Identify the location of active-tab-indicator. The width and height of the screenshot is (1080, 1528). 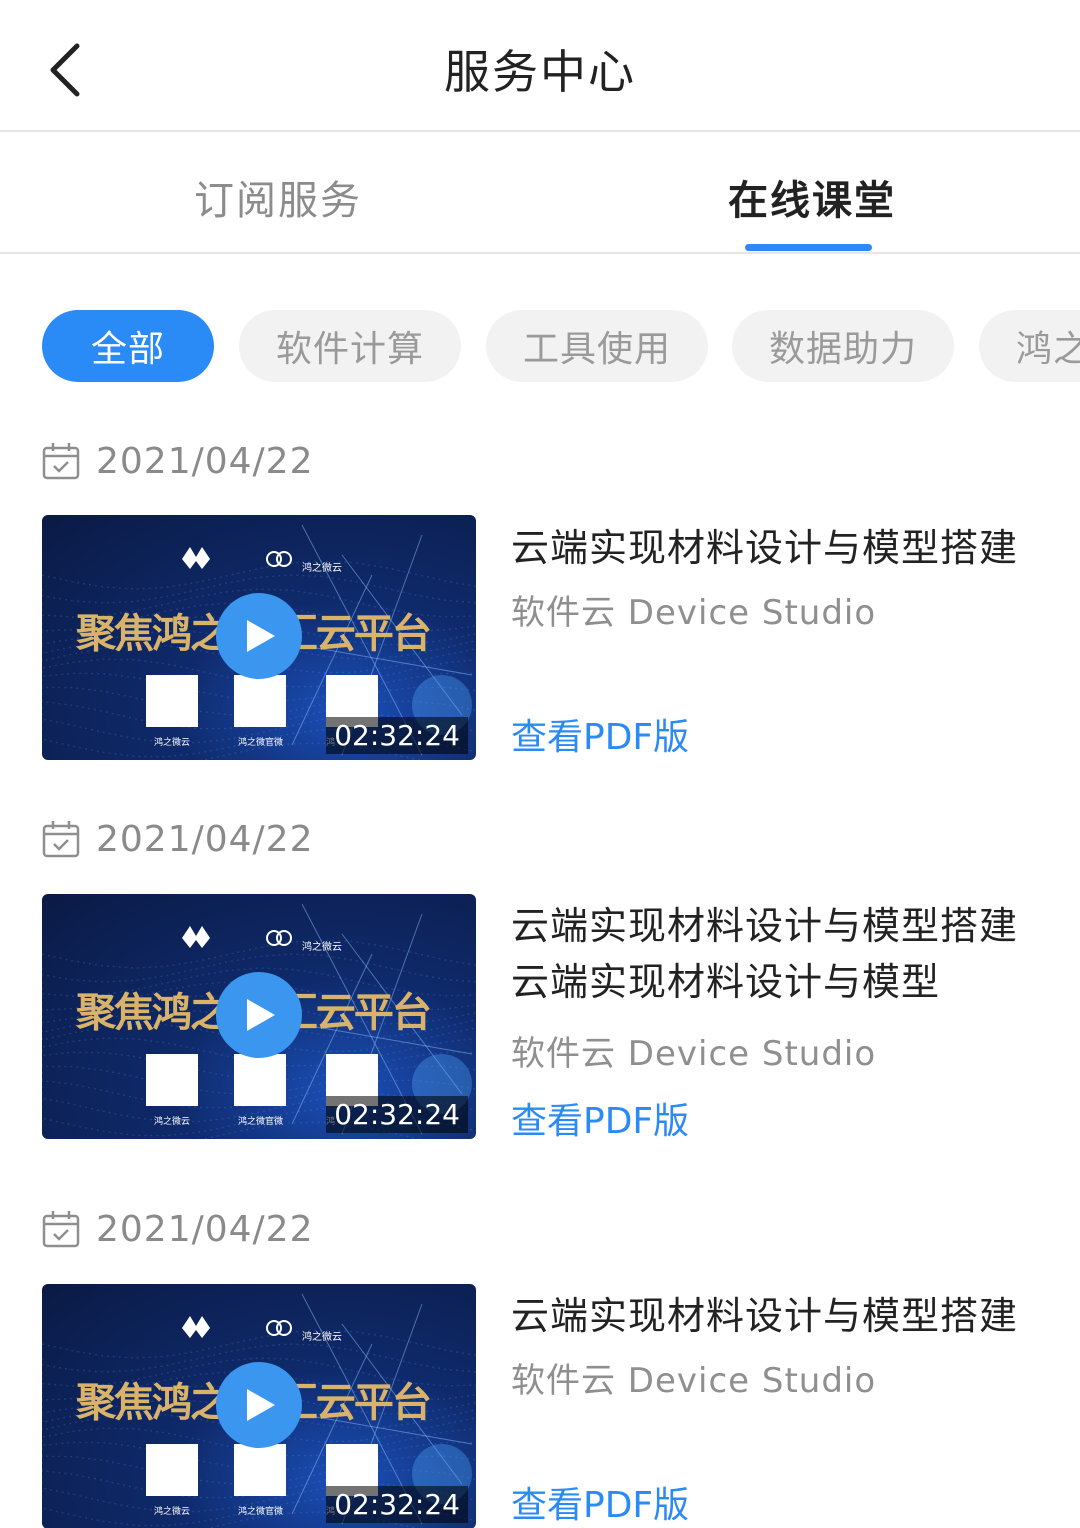
(808, 247).